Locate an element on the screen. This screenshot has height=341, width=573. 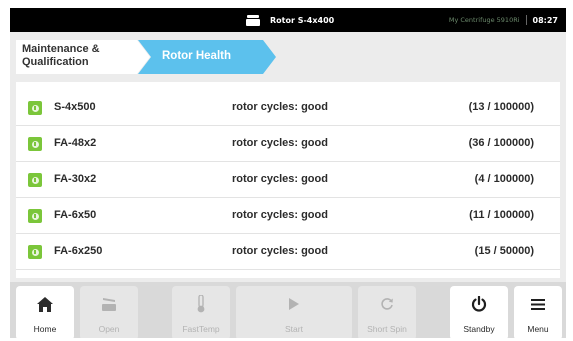
rotor-name: FA-6x250 is located at coordinates (78, 251).